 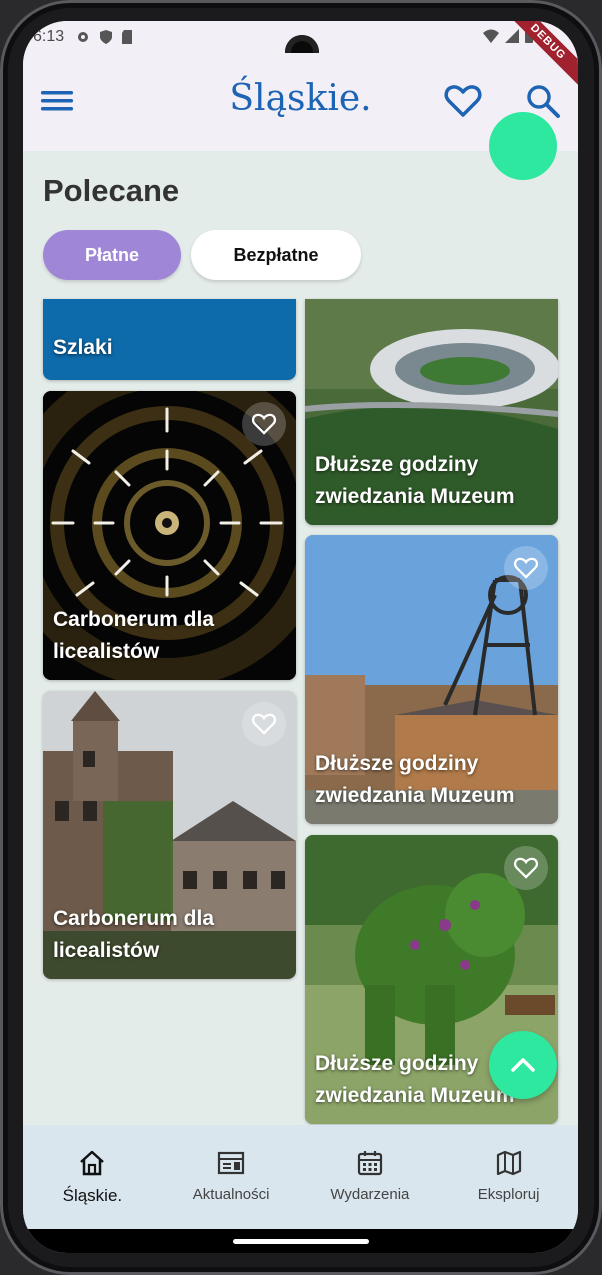 I want to click on chevron-up-icon, so click(x=523, y=1065).